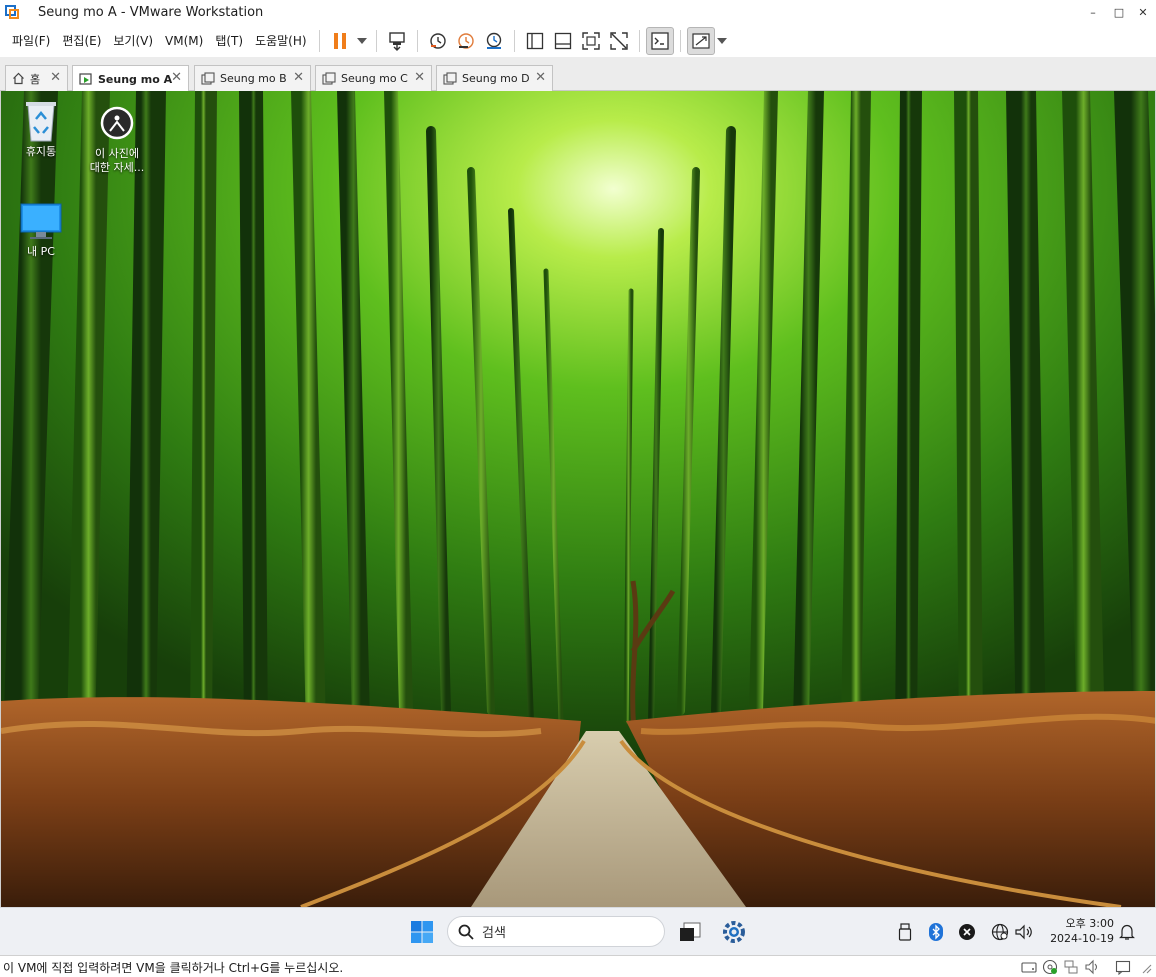 This screenshot has height=977, width=1156. I want to click on settings-taskbar-button, so click(734, 932).